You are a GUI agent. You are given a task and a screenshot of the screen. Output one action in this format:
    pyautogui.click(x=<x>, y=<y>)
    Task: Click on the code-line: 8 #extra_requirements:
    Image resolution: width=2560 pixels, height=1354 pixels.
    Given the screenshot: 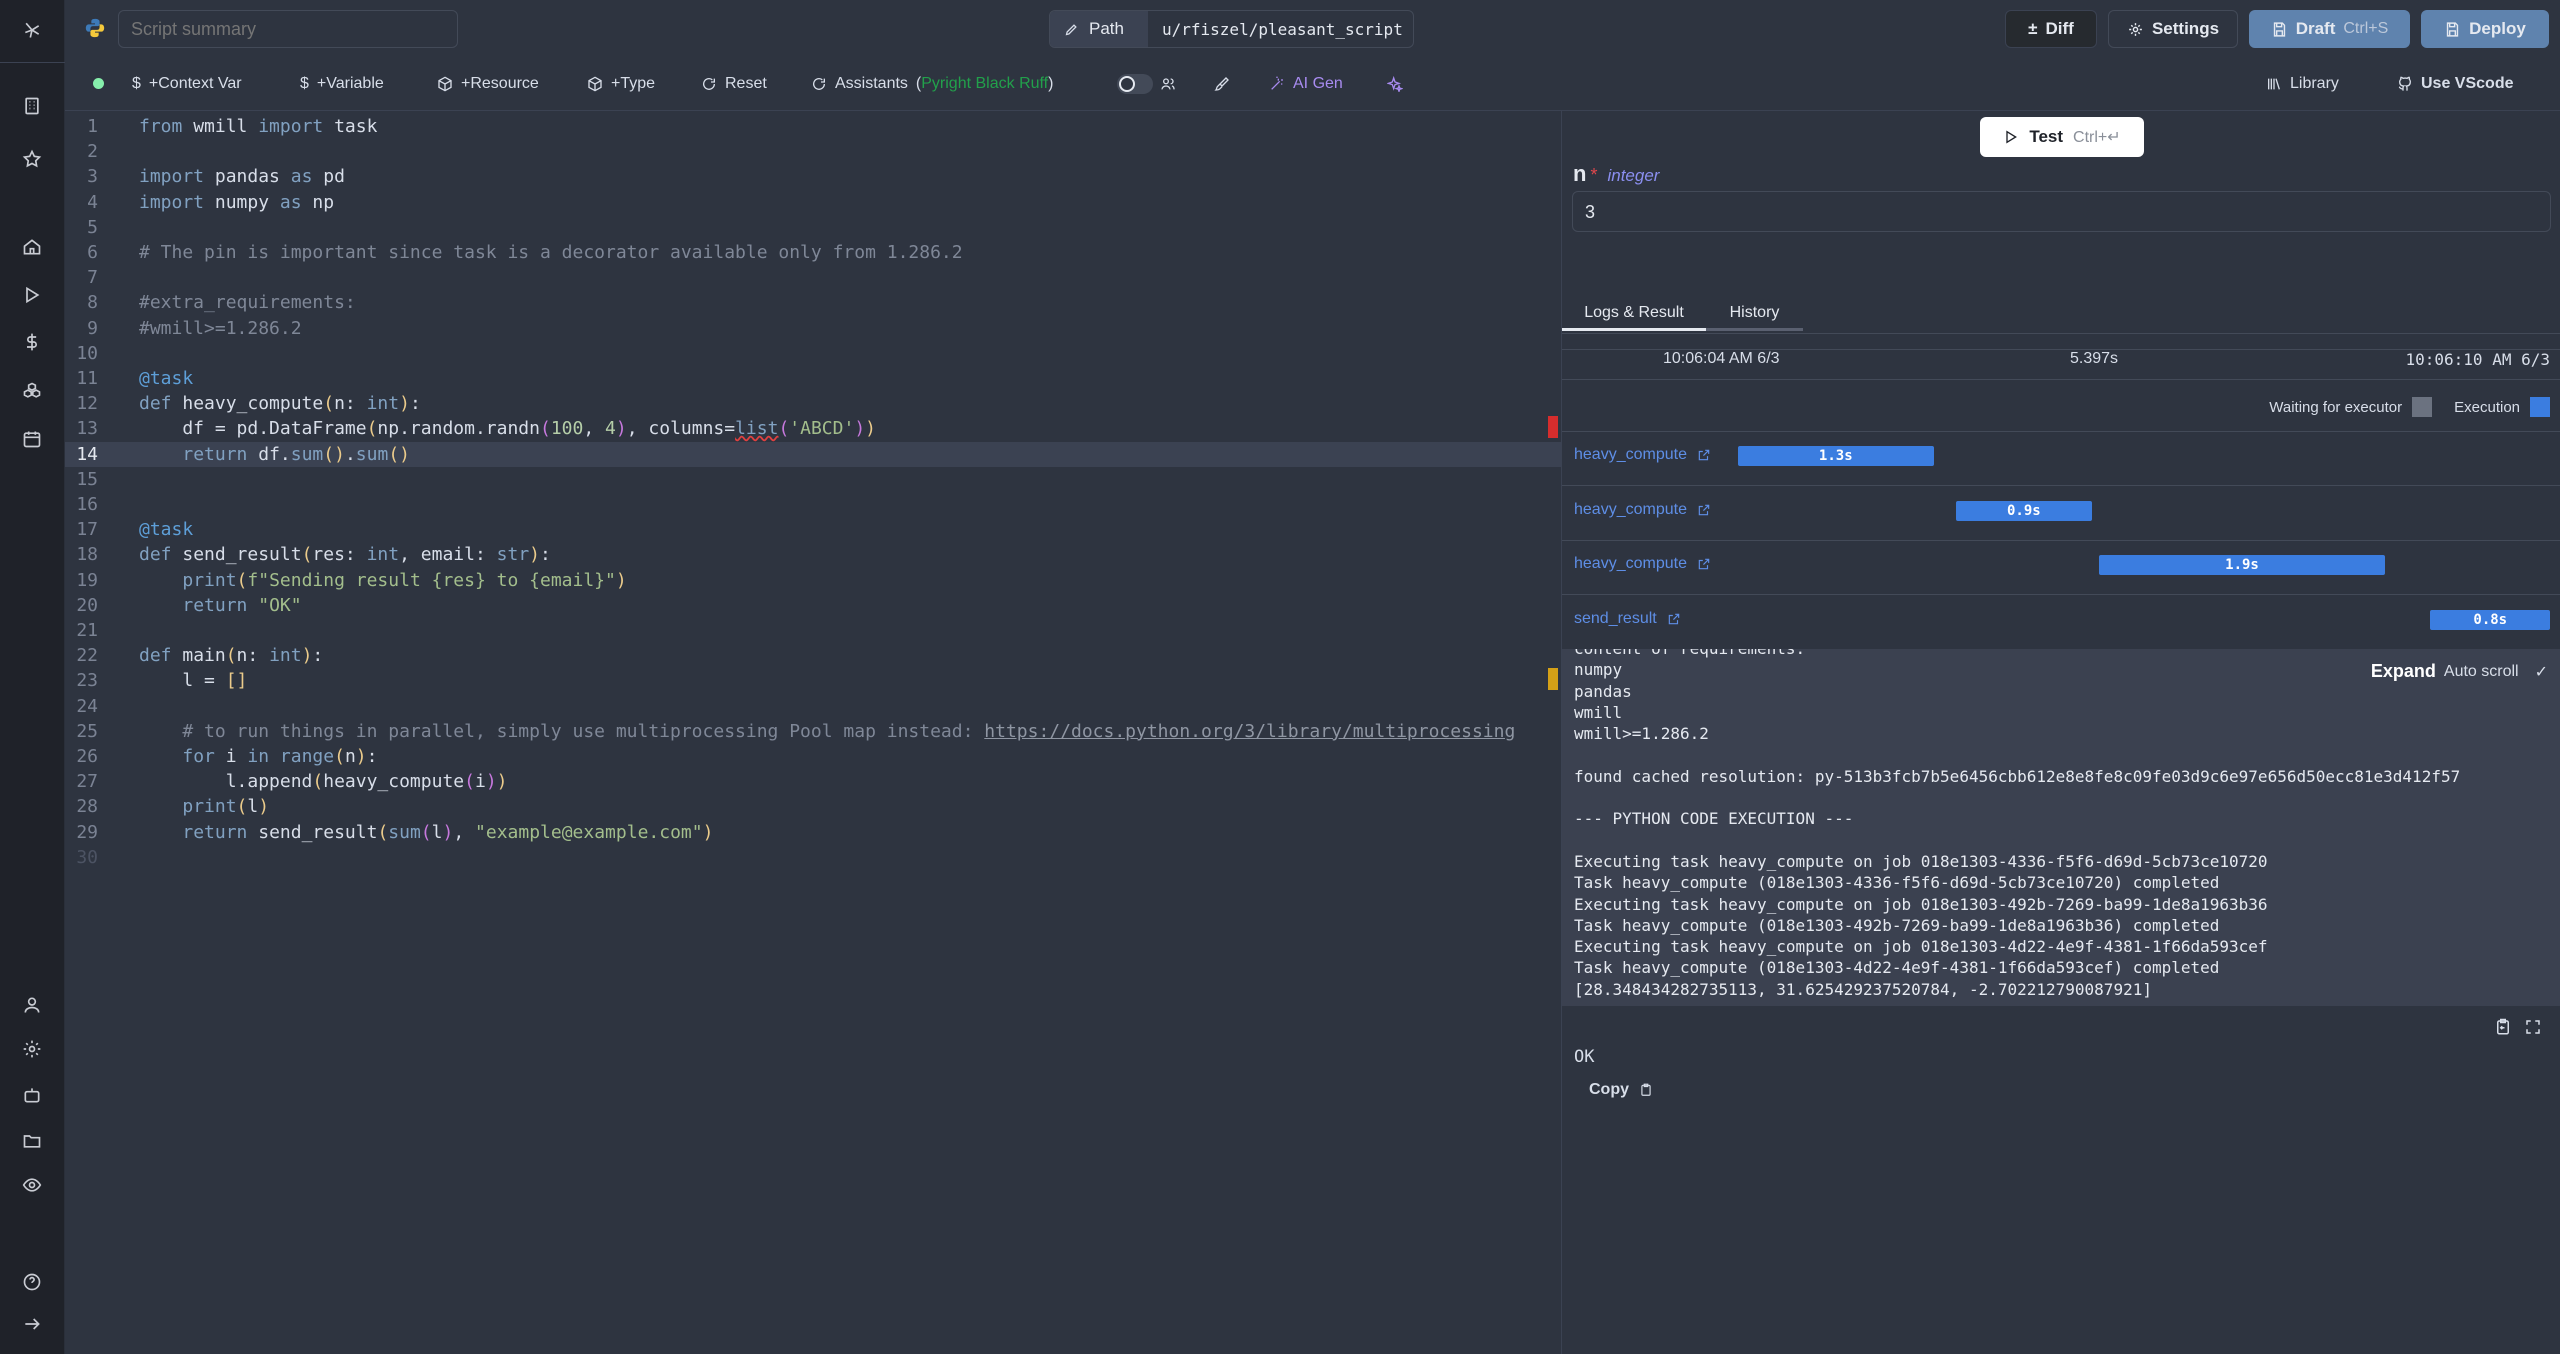 What is the action you would take?
    pyautogui.click(x=813, y=302)
    